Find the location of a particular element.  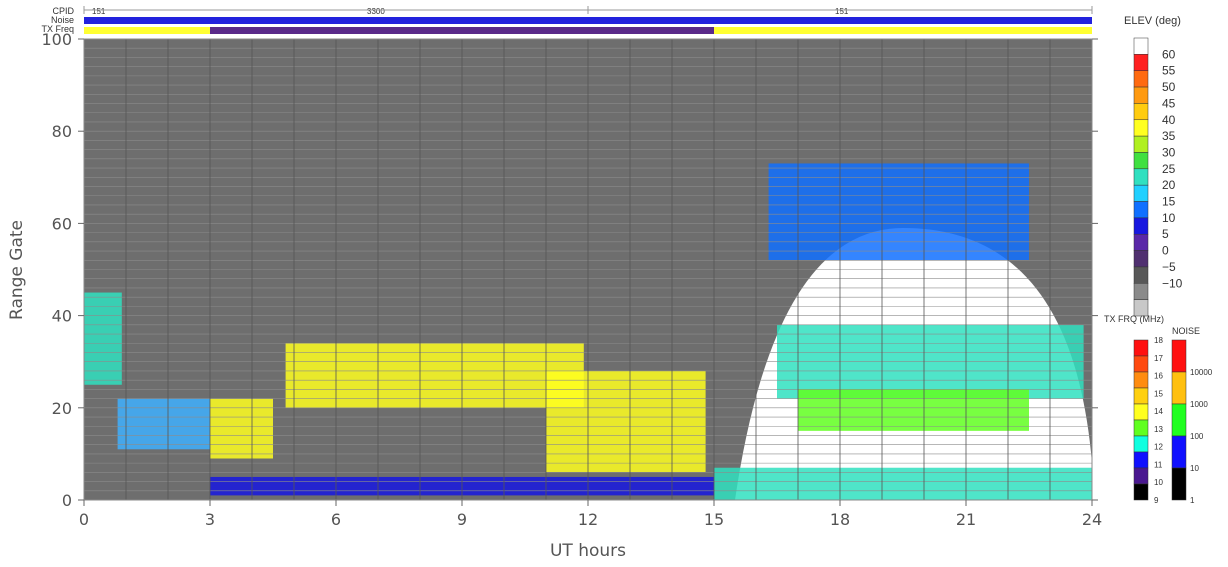

elev-tick-label-4: 40 is located at coordinates (1169, 120).